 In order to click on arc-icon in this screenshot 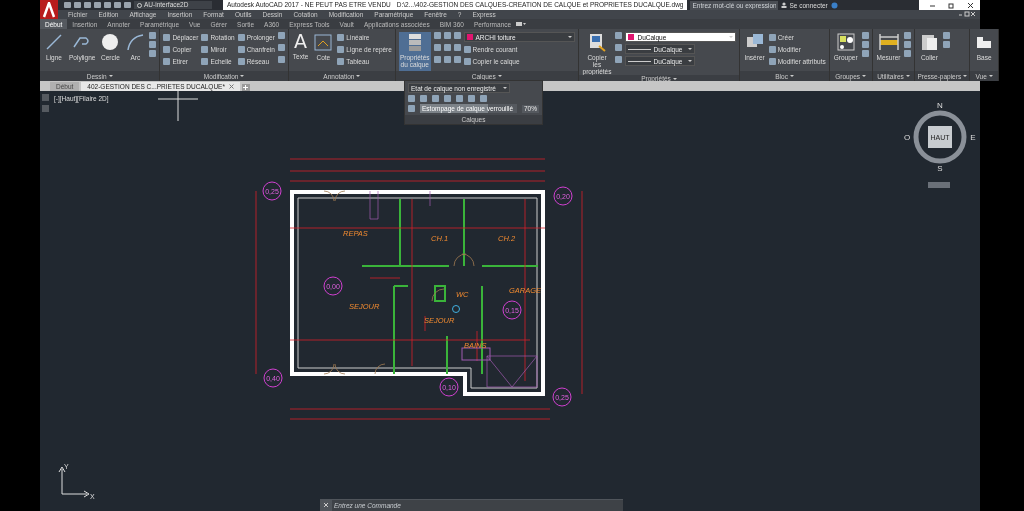, I will do `click(135, 42)`.